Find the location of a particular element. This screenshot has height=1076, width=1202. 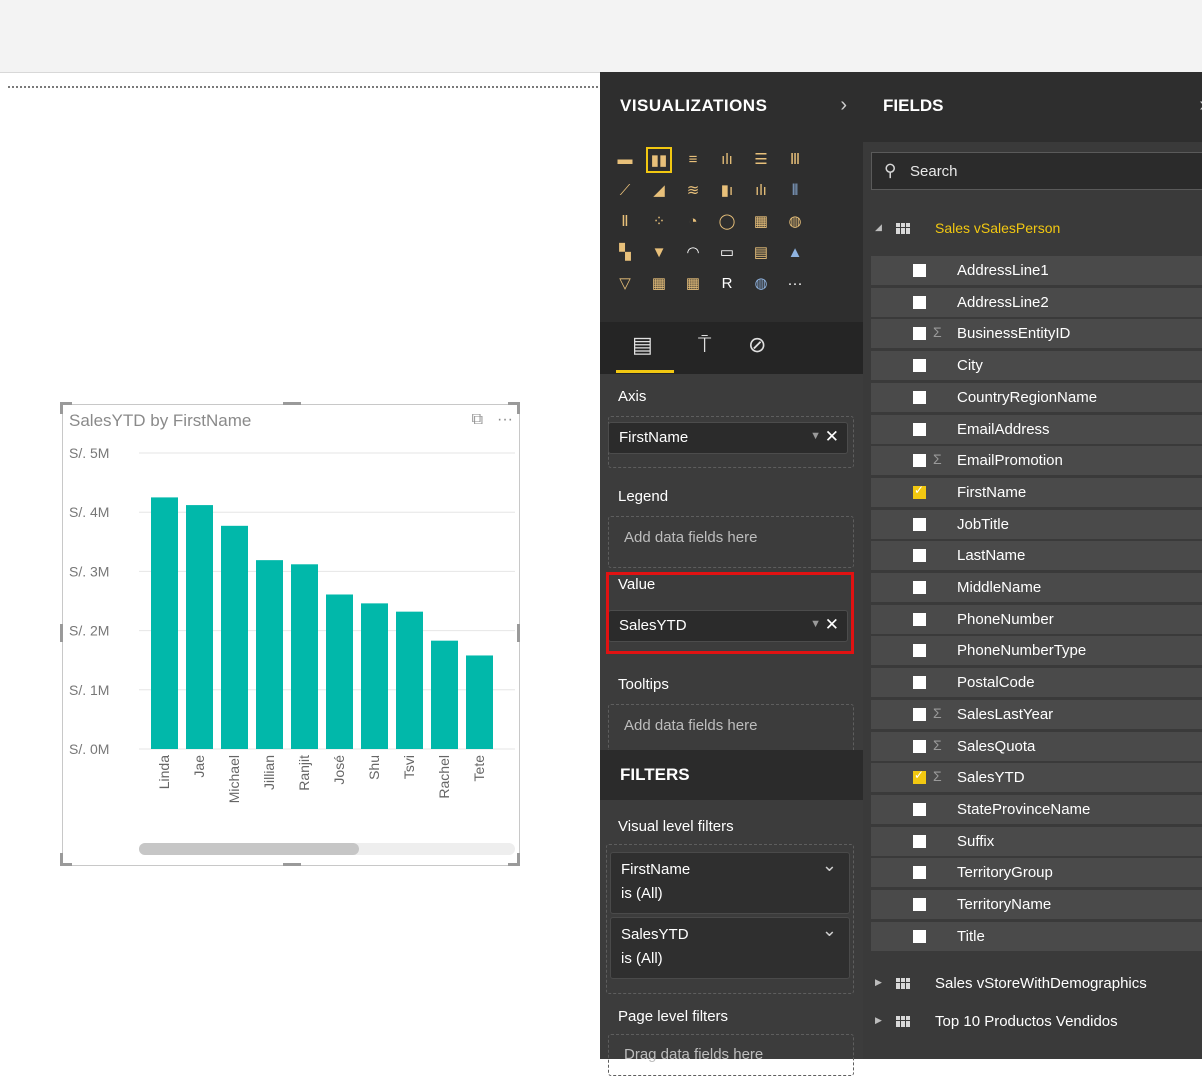

expanded-arrow-icon: ◢ is located at coordinates (878, 227).